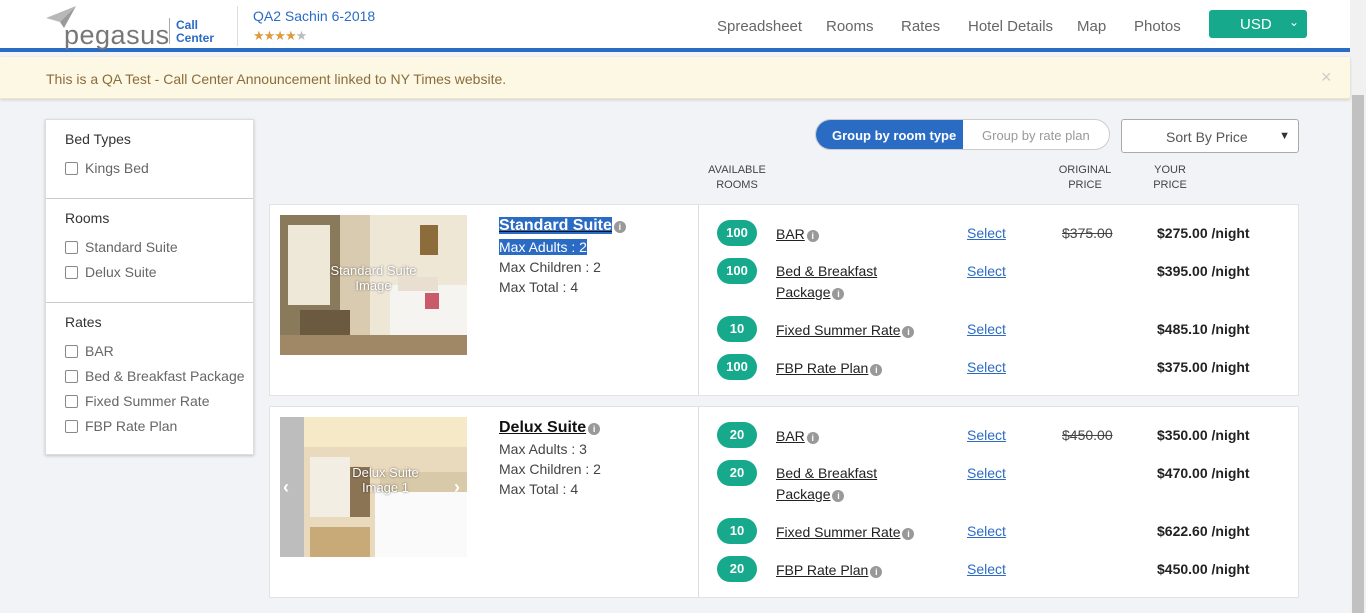 The image size is (1366, 613). I want to click on filter-fixed-summer: Fixed Summer Rate, so click(137, 401).